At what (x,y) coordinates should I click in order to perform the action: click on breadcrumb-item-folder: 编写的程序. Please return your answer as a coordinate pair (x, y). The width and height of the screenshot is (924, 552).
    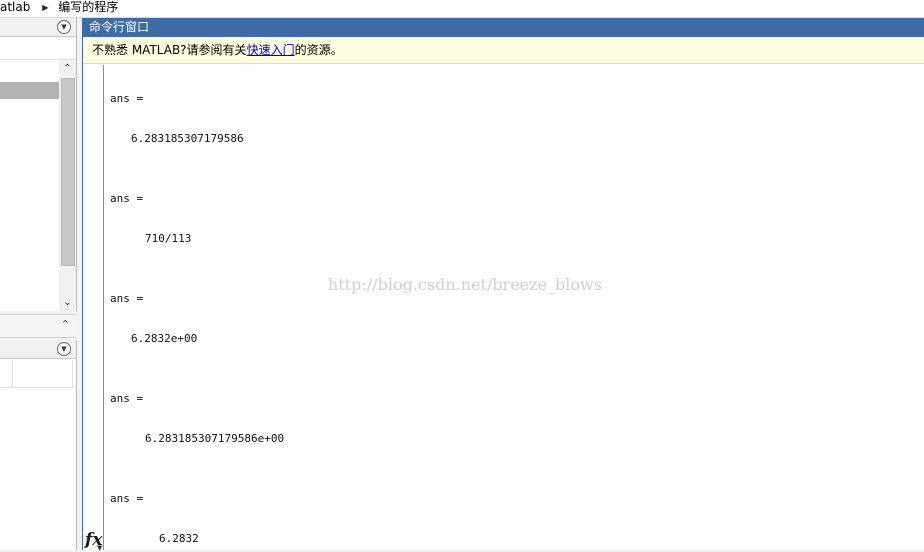
    Looking at the image, I should click on (88, 7).